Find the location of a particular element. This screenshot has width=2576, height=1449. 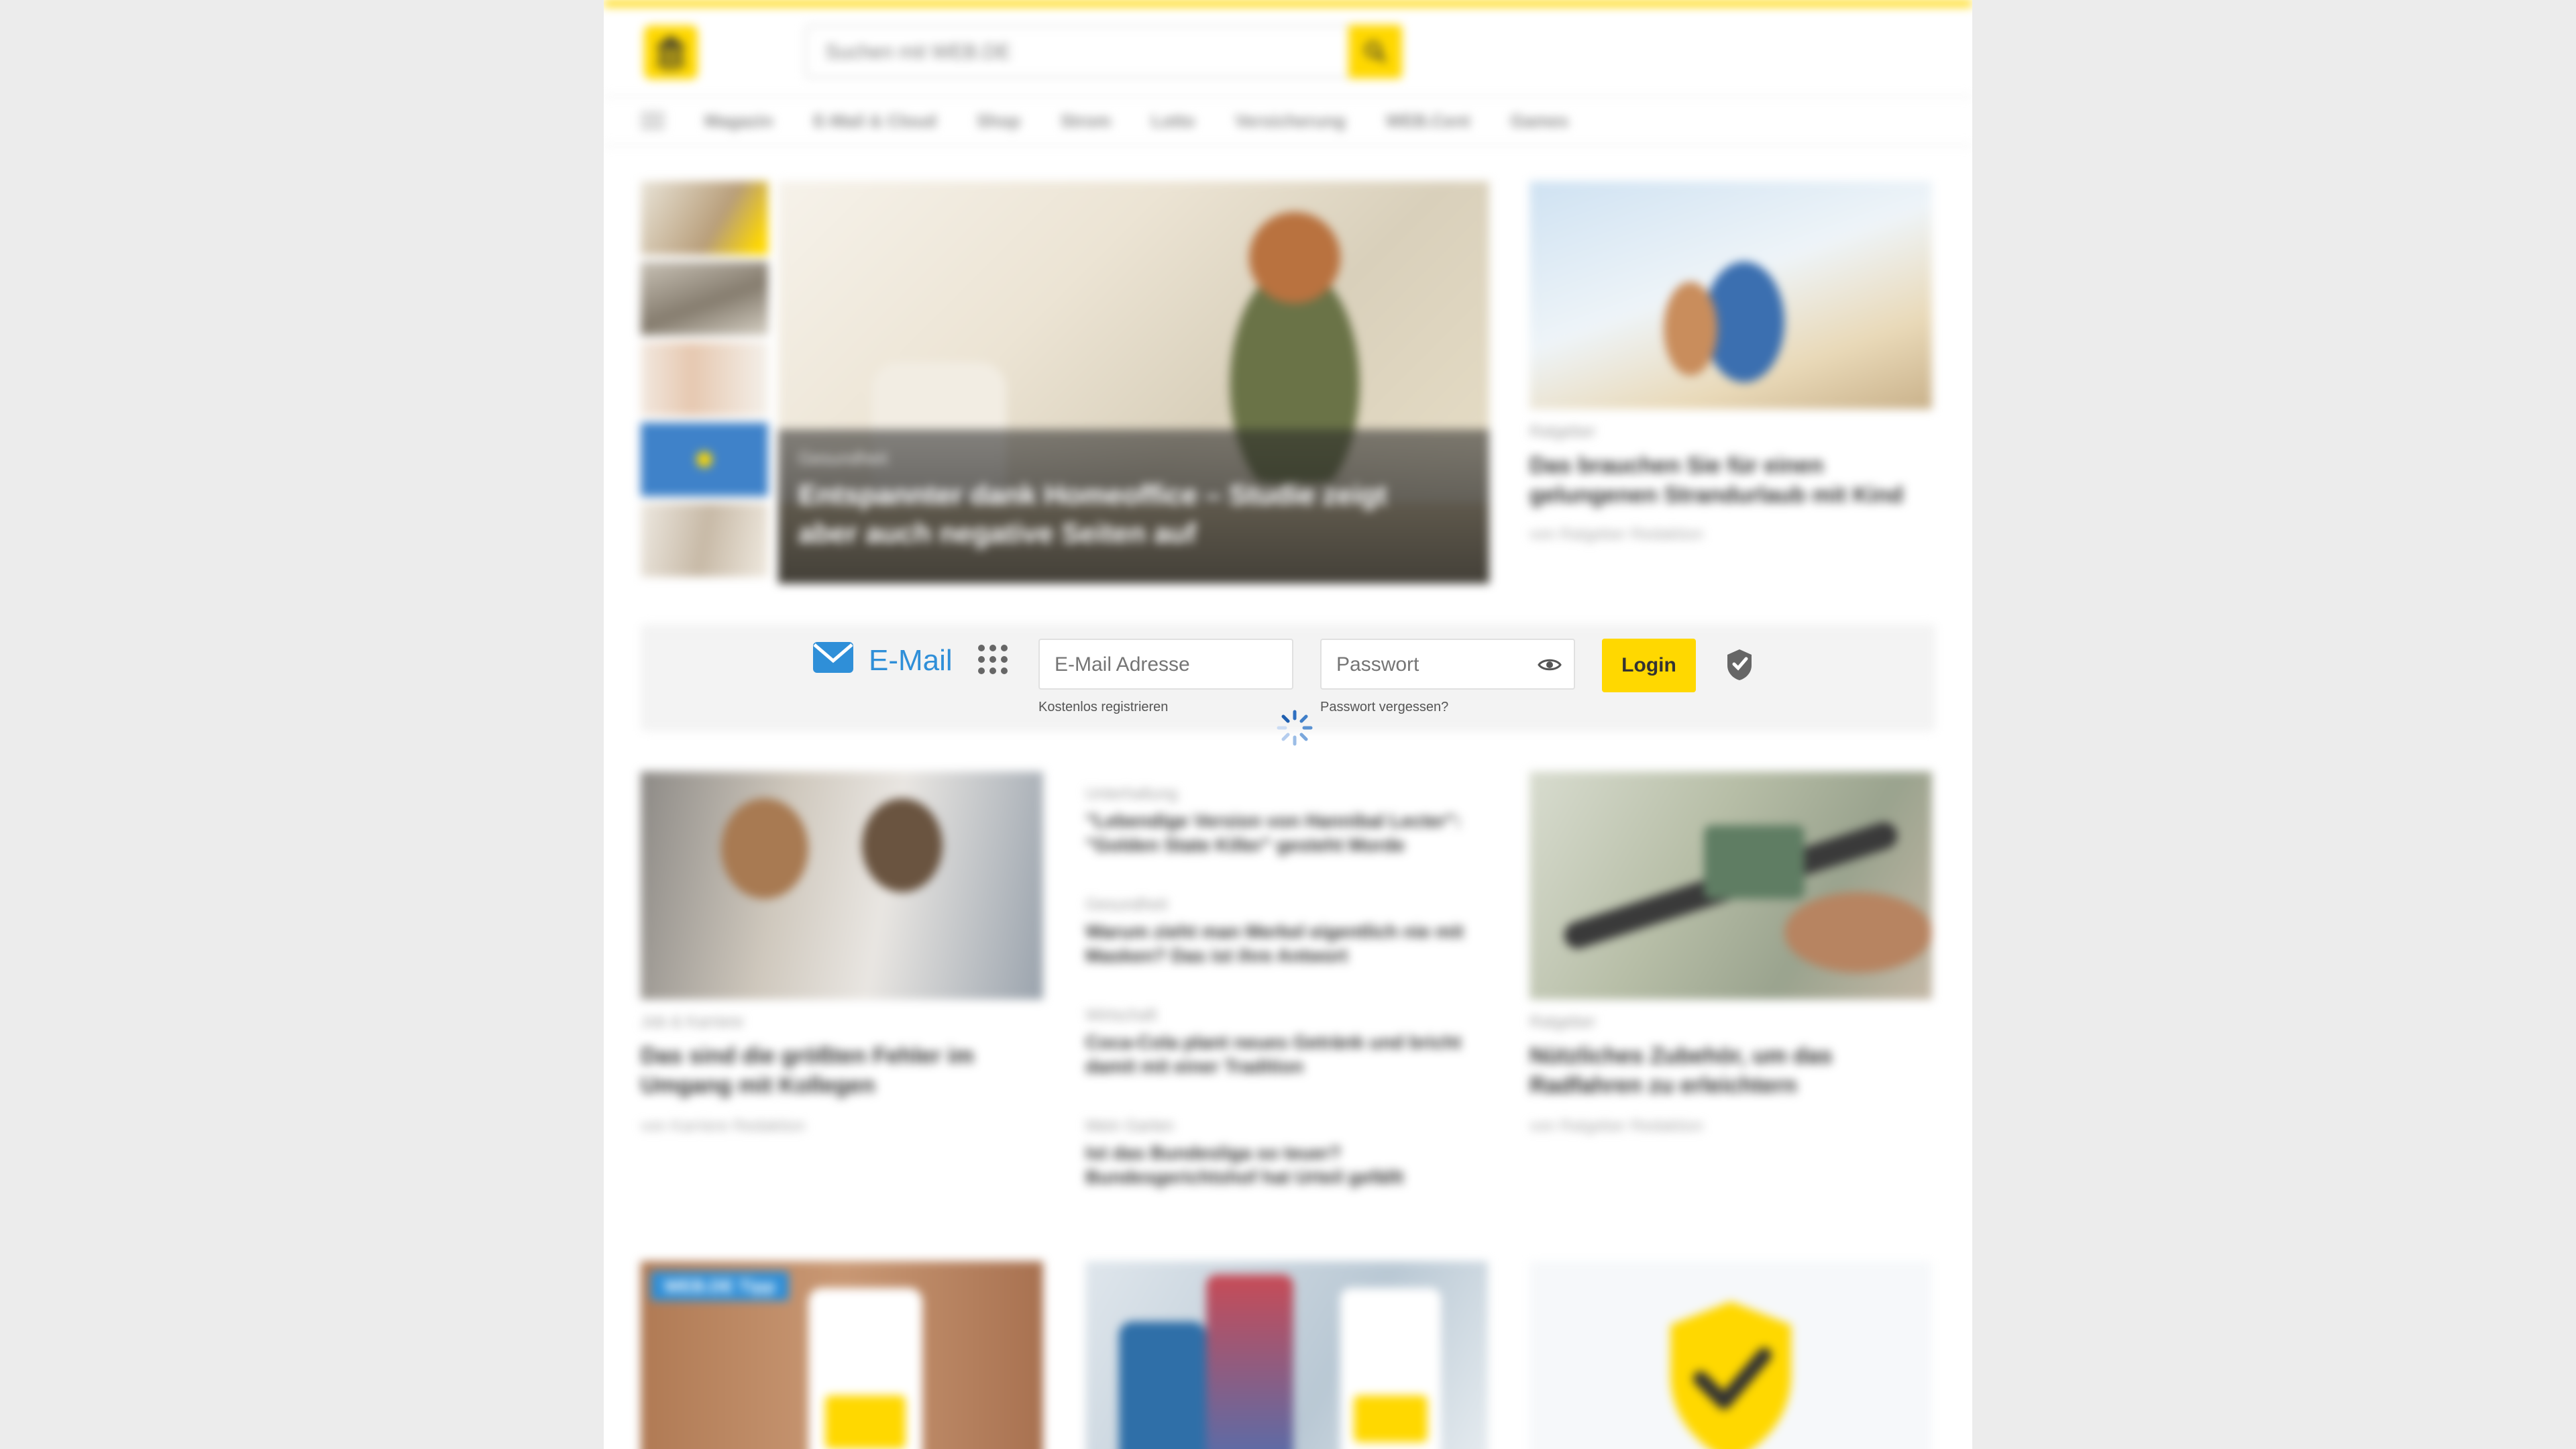

nav-item-webcent: WEB.Cent is located at coordinates (1428, 121).